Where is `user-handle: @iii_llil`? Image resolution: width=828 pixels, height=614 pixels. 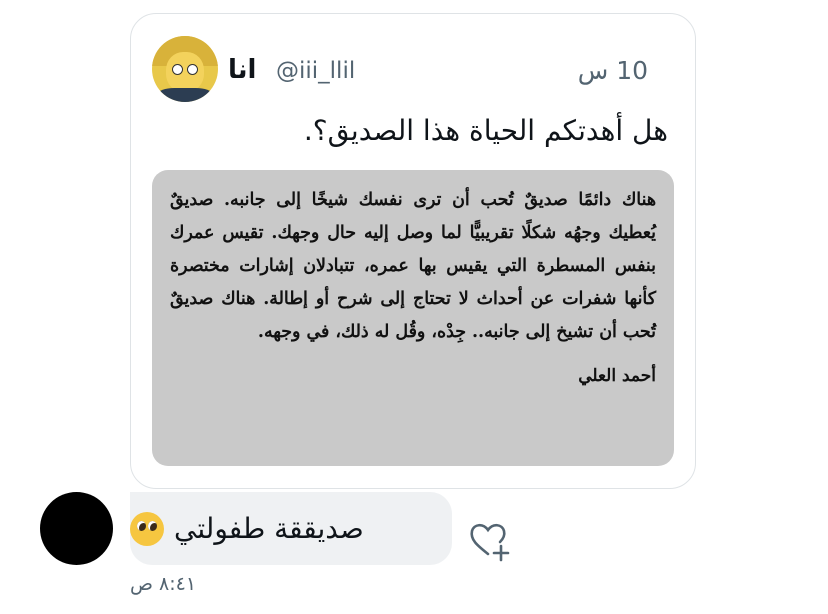
user-handle: @iii_llil is located at coordinates (315, 71).